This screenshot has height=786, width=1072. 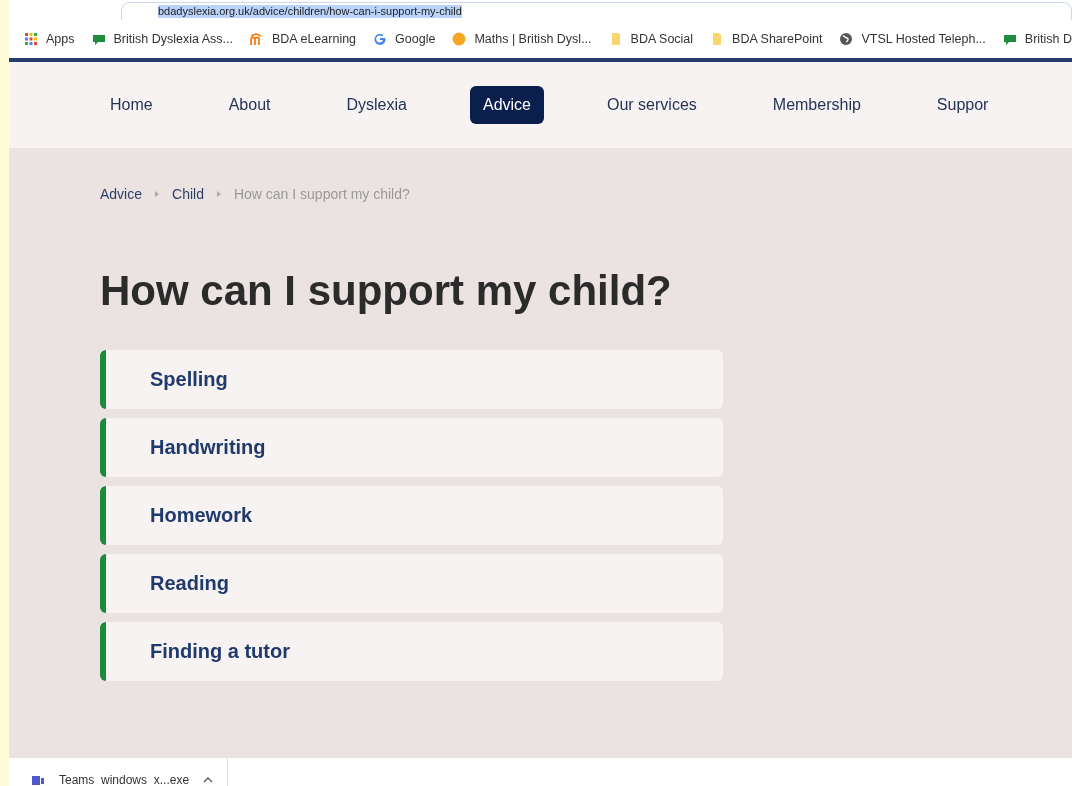 I want to click on accordion-item: Handwriting, so click(x=411, y=447).